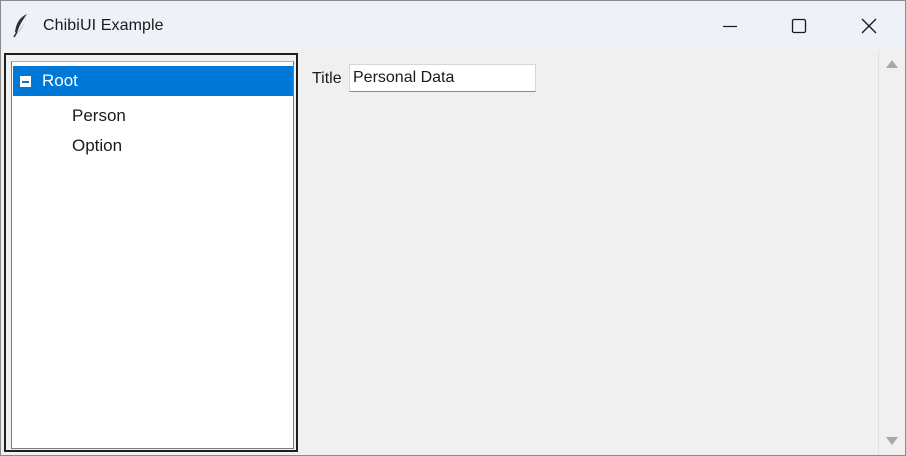 The image size is (906, 456). Describe the element at coordinates (153, 116) in the screenshot. I see `tree-item-person: Person` at that location.